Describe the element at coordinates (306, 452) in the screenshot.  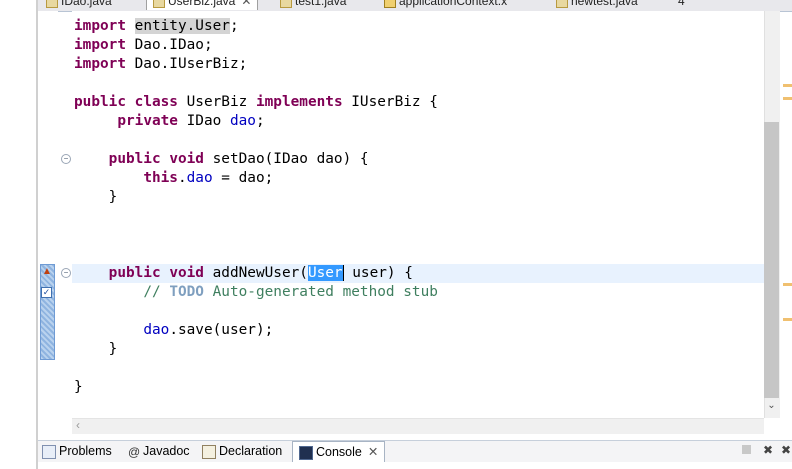
I see `console-icon` at that location.